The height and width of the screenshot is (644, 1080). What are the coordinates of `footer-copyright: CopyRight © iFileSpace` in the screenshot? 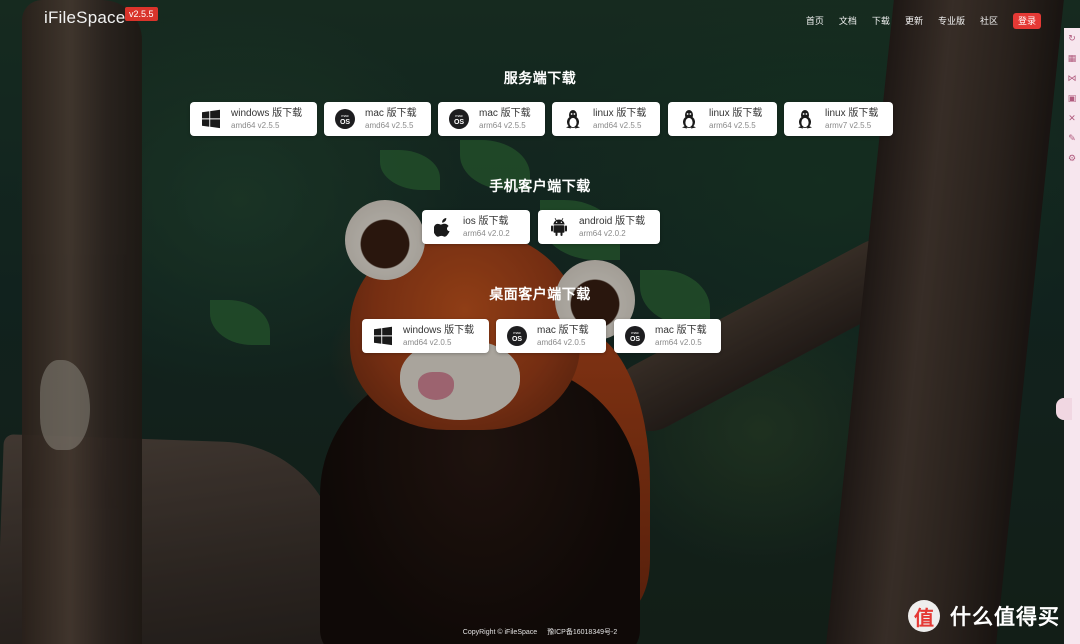 It's located at (500, 632).